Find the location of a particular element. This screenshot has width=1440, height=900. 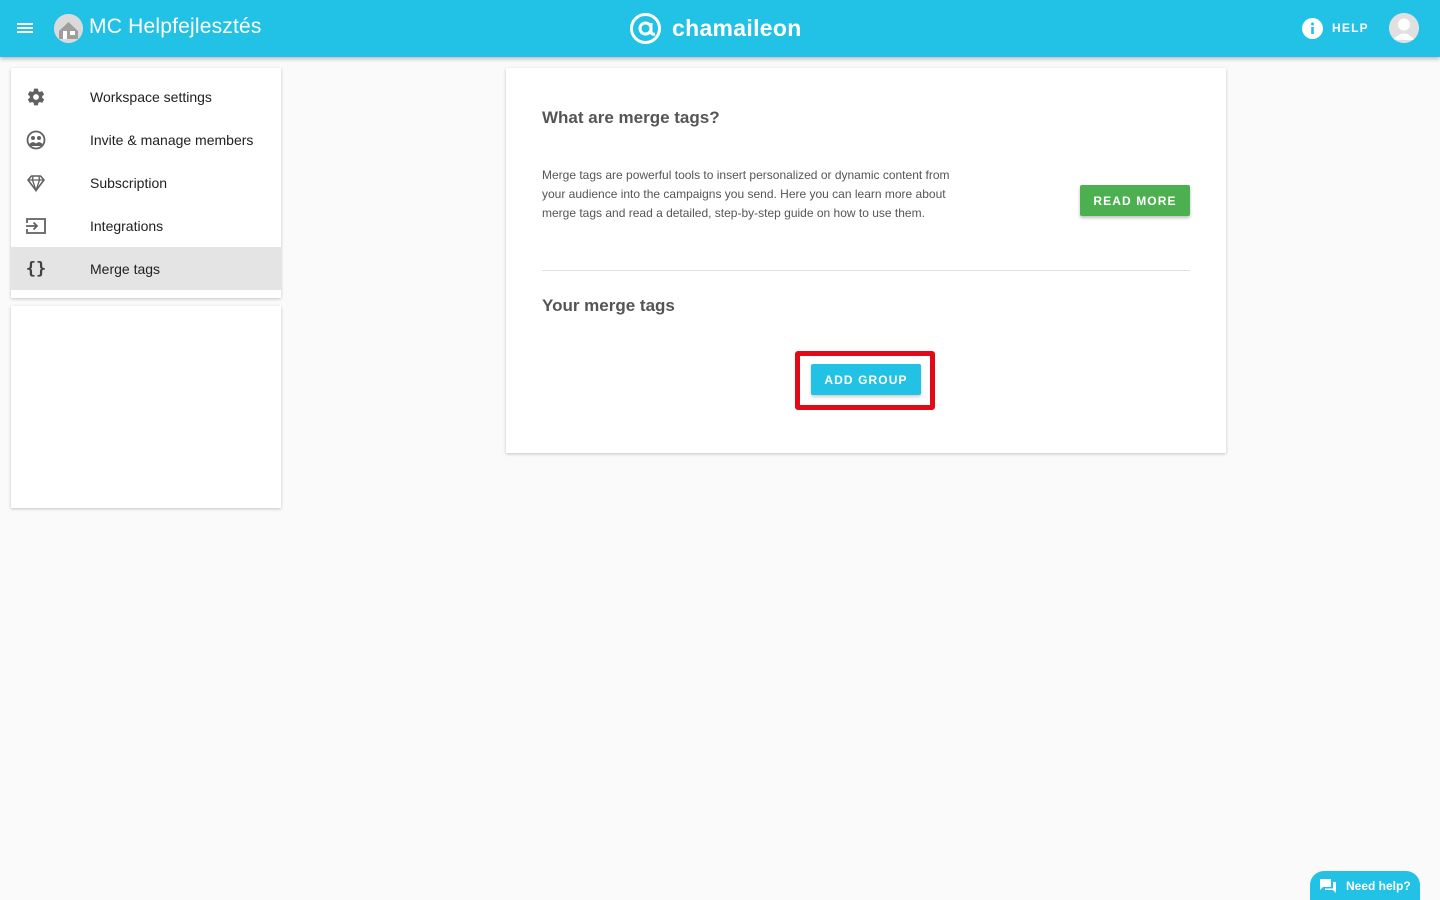

brand-logo: chamaileon is located at coordinates (715, 28).